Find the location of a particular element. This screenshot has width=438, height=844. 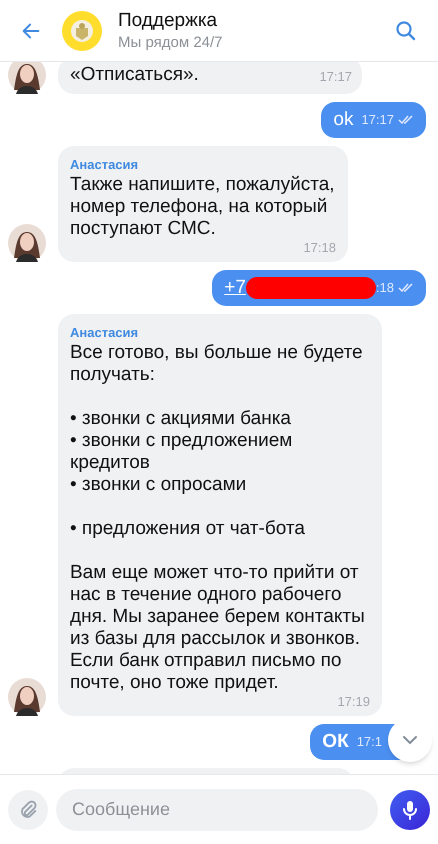

search-icon is located at coordinates (406, 30).